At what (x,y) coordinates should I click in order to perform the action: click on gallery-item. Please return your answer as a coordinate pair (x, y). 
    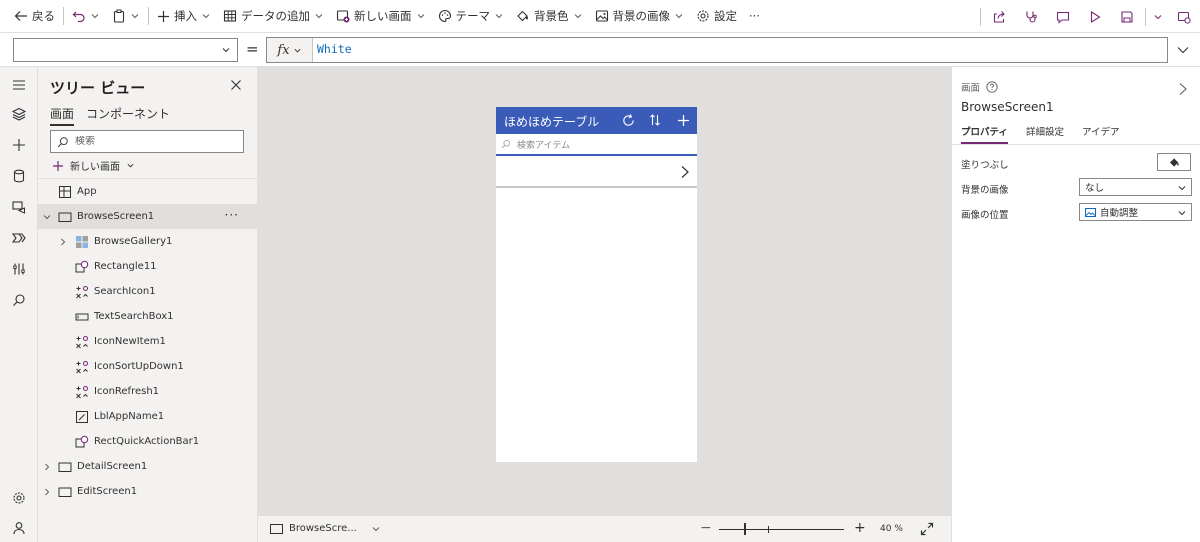
    Looking at the image, I should click on (596, 172).